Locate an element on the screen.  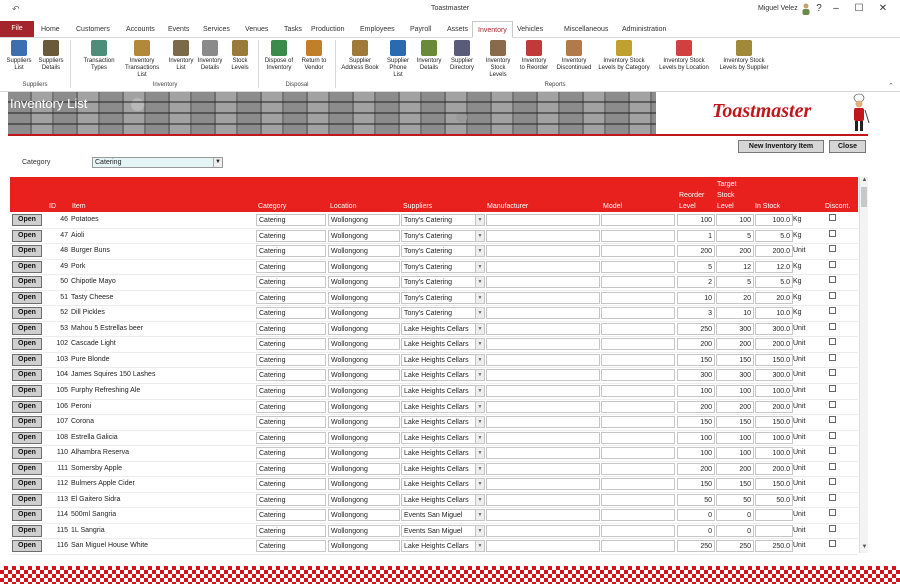
tab-services: Services is located at coordinates (216, 29).